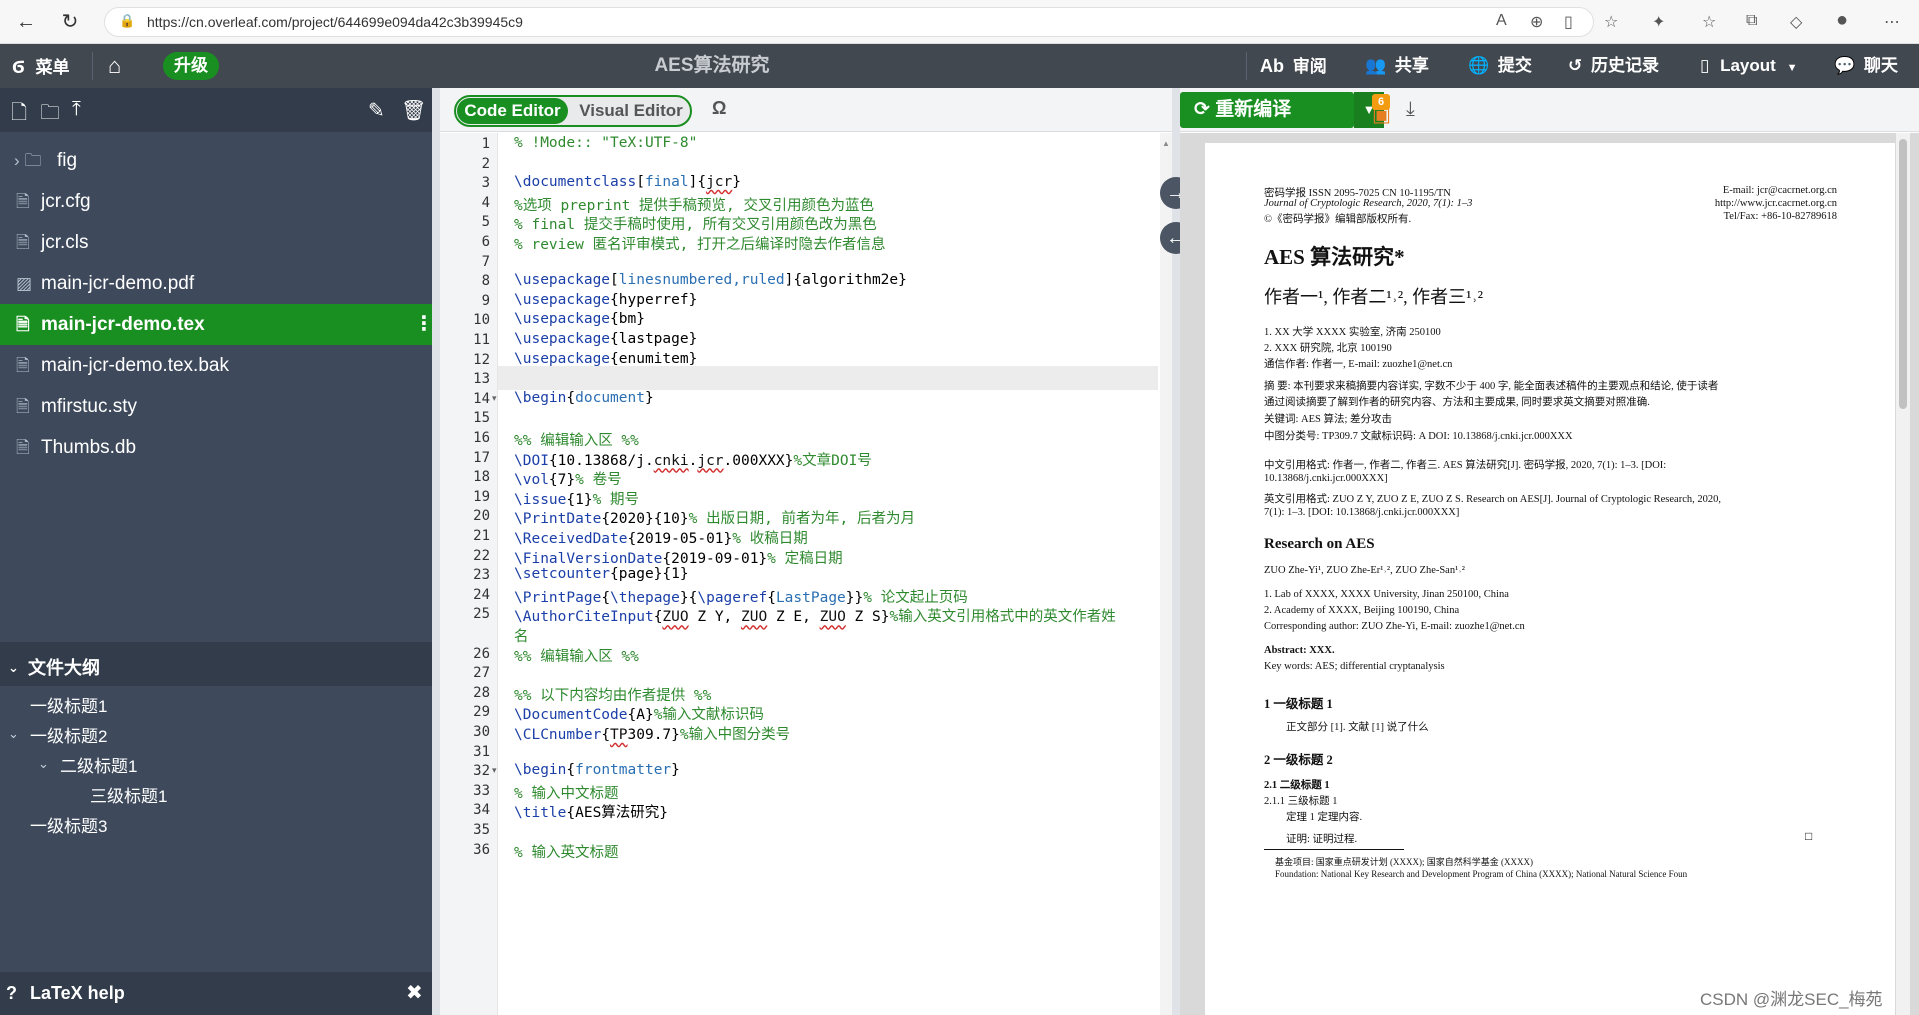 The width and height of the screenshot is (1919, 1015). What do you see at coordinates (481, 398) in the screenshot?
I see `line-number: 14` at bounding box center [481, 398].